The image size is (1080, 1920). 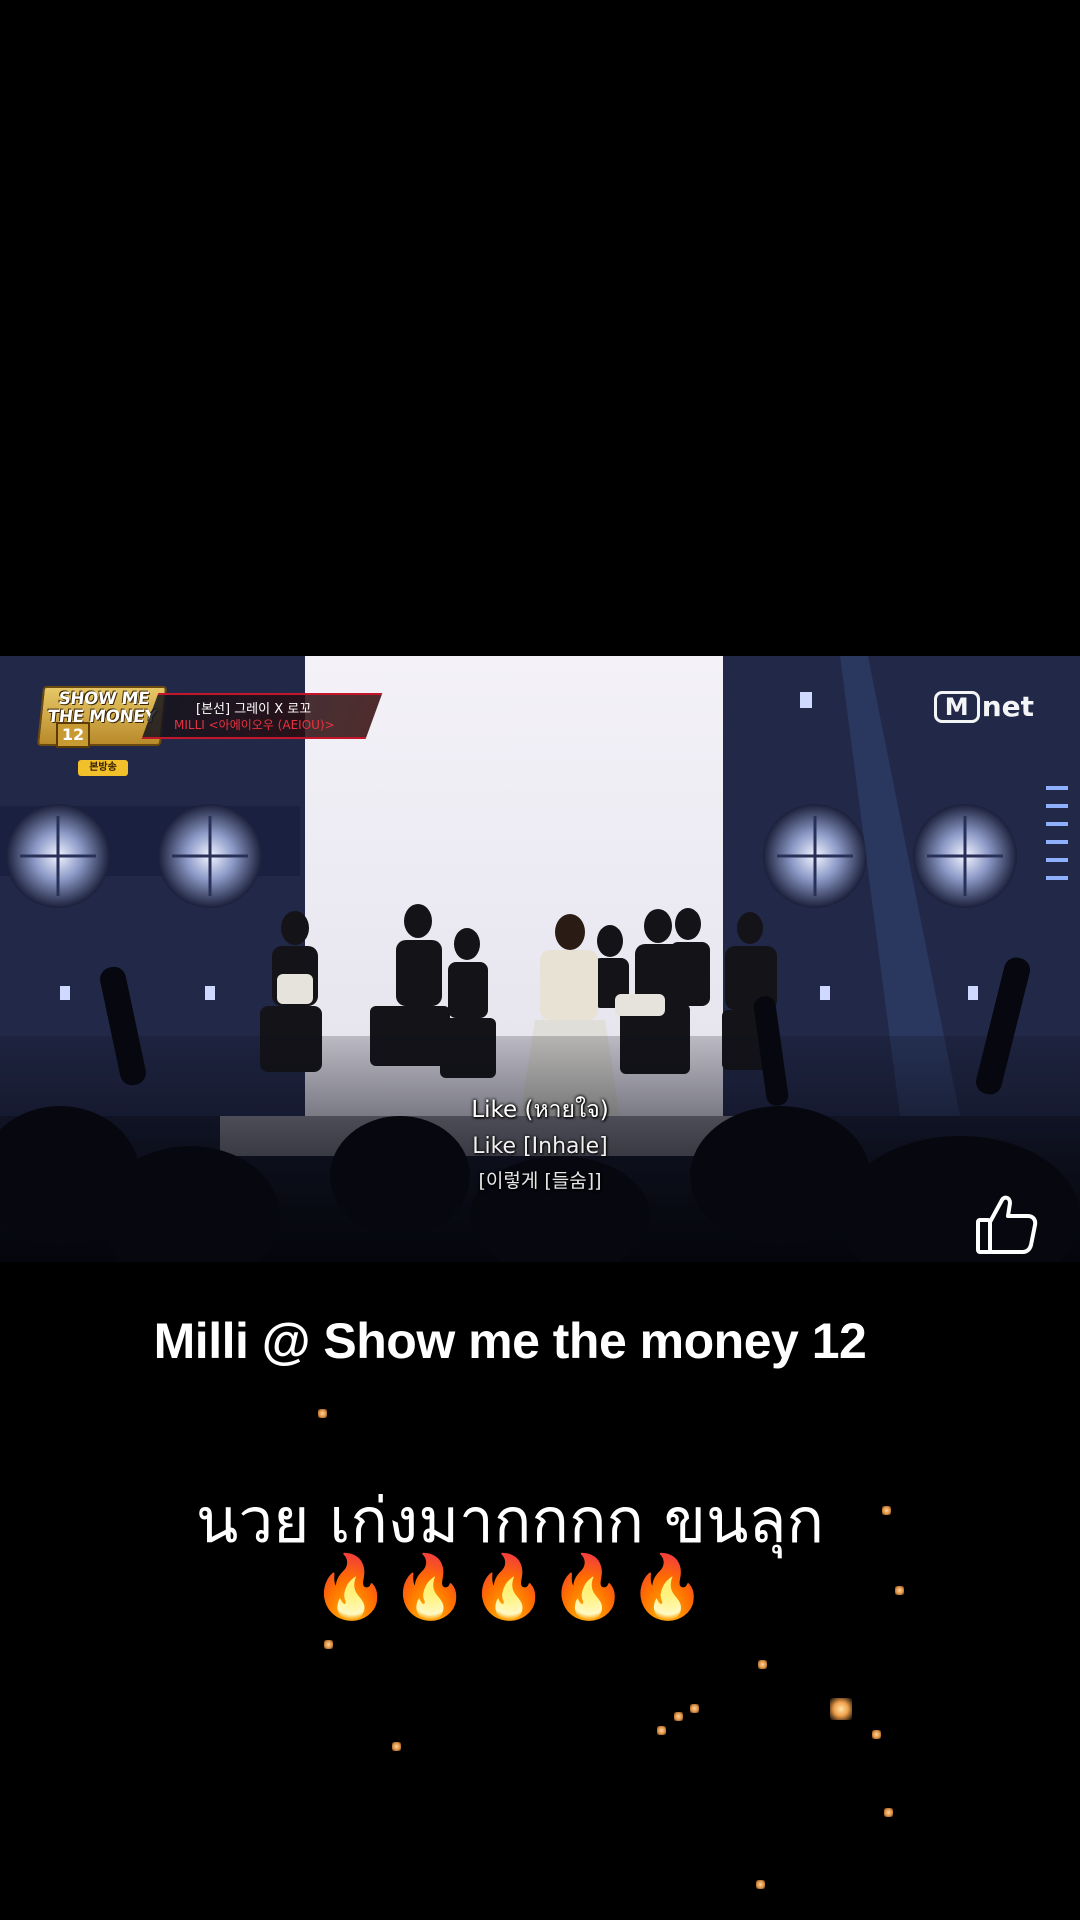 What do you see at coordinates (103, 768) in the screenshot?
I see `broadcast-tag: 본방송` at bounding box center [103, 768].